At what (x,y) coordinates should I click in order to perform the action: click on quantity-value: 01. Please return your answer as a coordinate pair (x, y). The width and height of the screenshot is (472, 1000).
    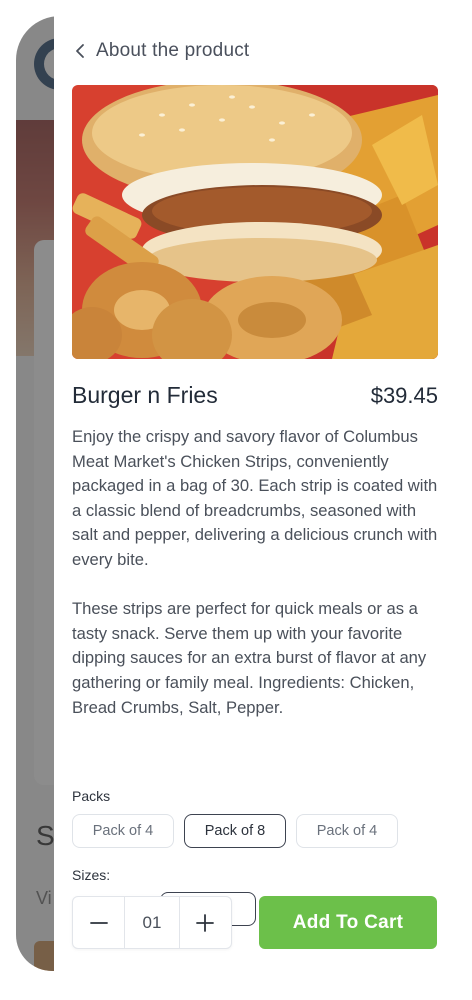
    Looking at the image, I should click on (152, 922).